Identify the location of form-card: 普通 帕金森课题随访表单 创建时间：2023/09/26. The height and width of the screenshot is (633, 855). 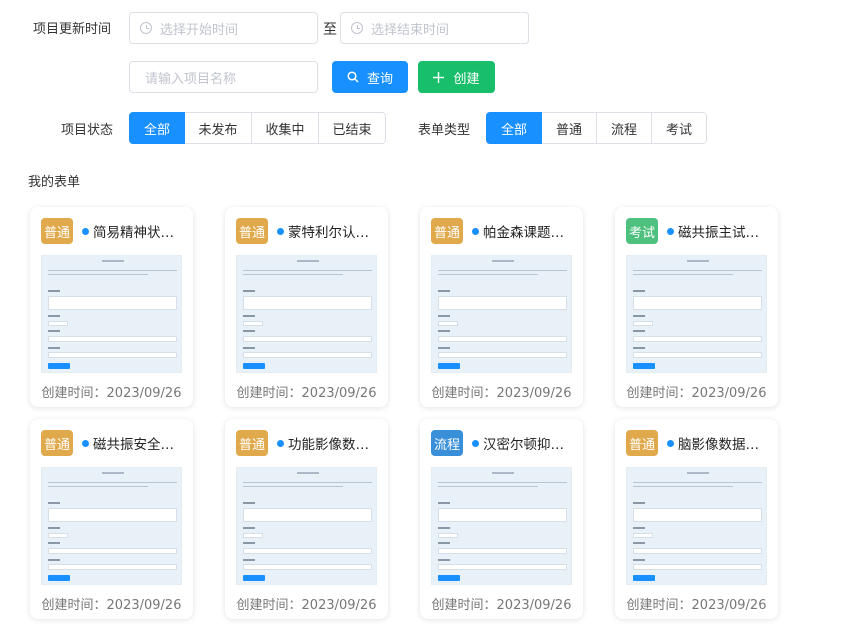
(501, 307).